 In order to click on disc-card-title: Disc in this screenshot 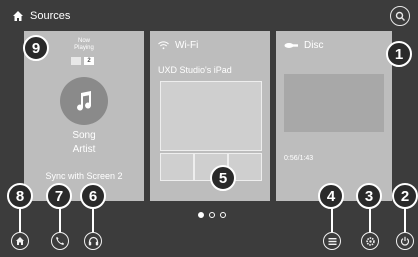, I will do `click(303, 45)`.